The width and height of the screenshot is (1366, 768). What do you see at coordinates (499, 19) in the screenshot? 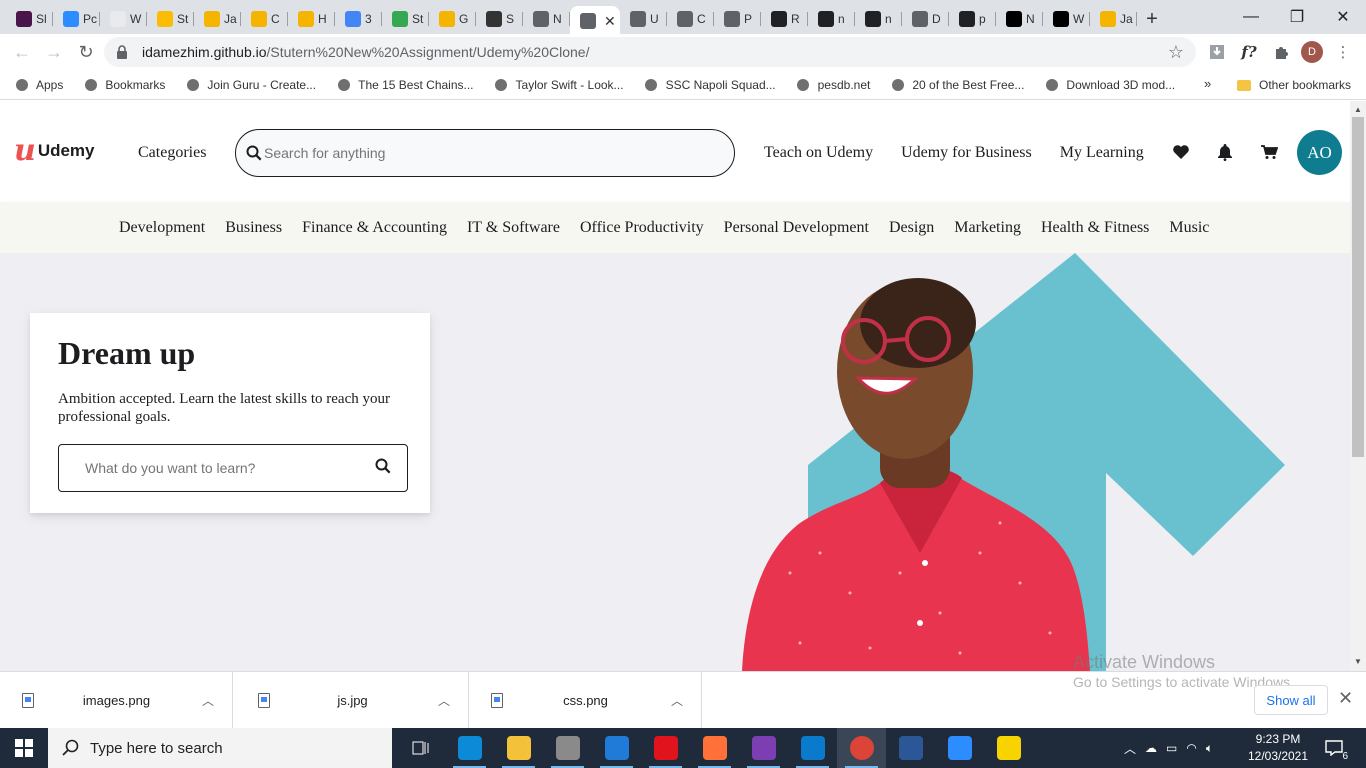
I see `browser-tab: S` at bounding box center [499, 19].